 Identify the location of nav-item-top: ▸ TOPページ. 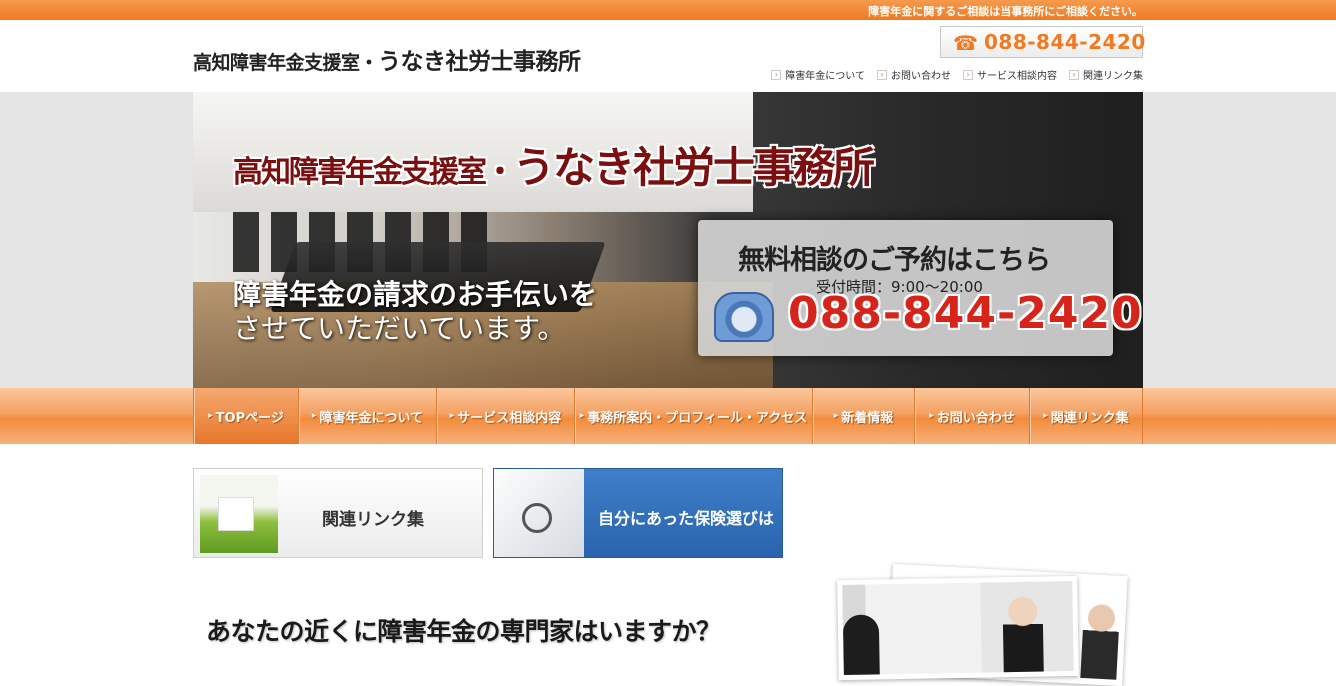
(246, 416).